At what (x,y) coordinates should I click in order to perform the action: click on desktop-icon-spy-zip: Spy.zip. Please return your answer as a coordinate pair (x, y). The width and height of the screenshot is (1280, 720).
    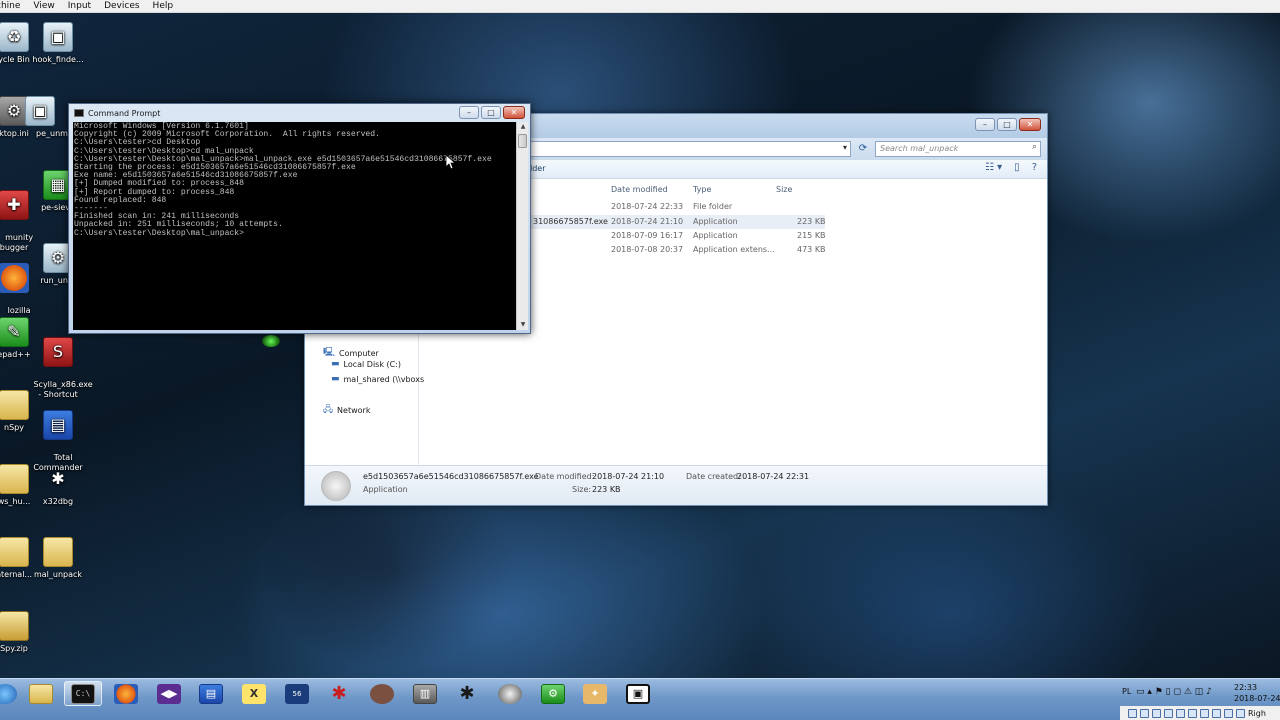
    Looking at the image, I should click on (25, 632).